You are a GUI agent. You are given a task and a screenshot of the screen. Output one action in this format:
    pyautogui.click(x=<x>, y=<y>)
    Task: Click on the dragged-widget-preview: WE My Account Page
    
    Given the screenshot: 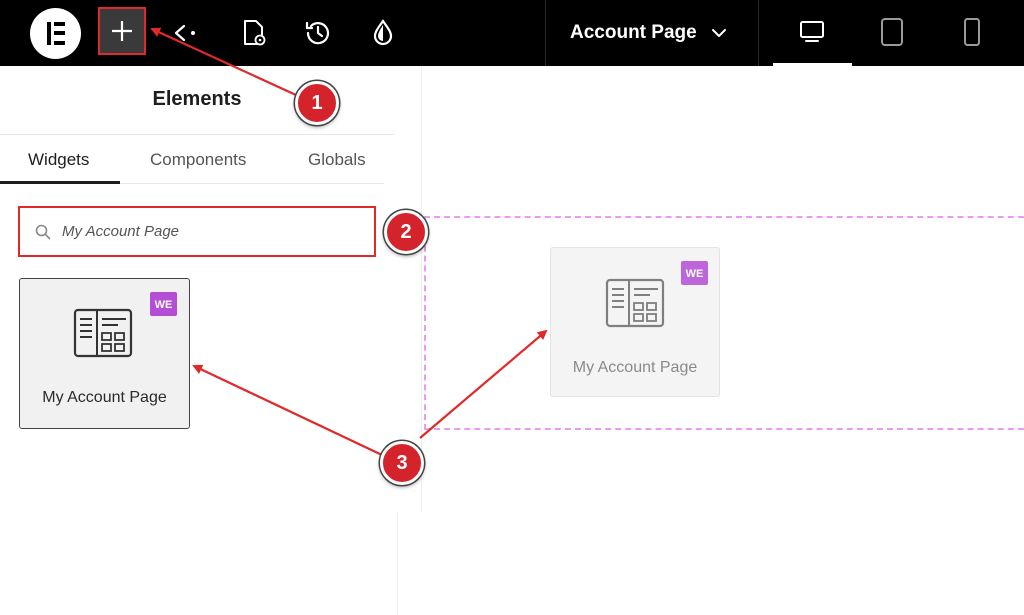 What is the action you would take?
    pyautogui.click(x=635, y=322)
    